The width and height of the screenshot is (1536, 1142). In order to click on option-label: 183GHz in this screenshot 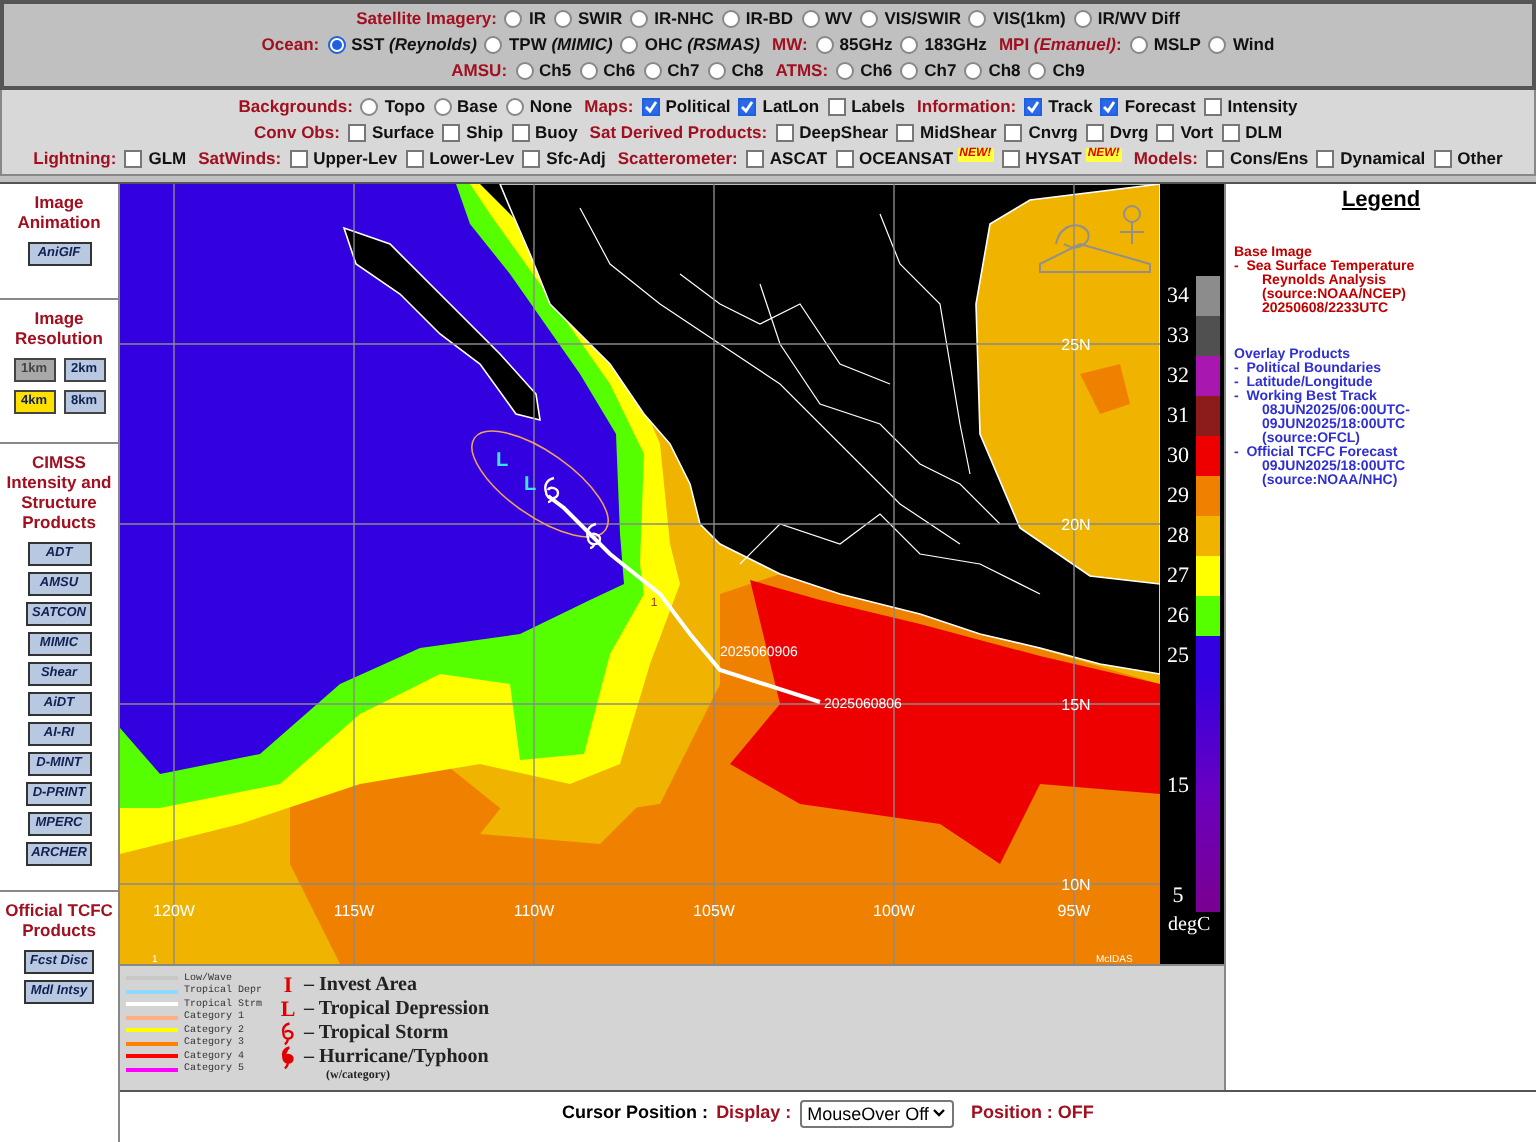, I will do `click(955, 45)`.